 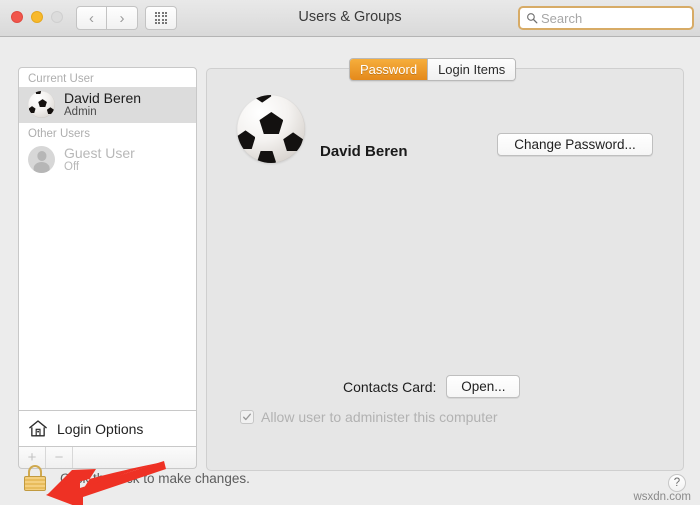 What do you see at coordinates (41, 104) in the screenshot?
I see `soccer-ball-avatar-icon` at bounding box center [41, 104].